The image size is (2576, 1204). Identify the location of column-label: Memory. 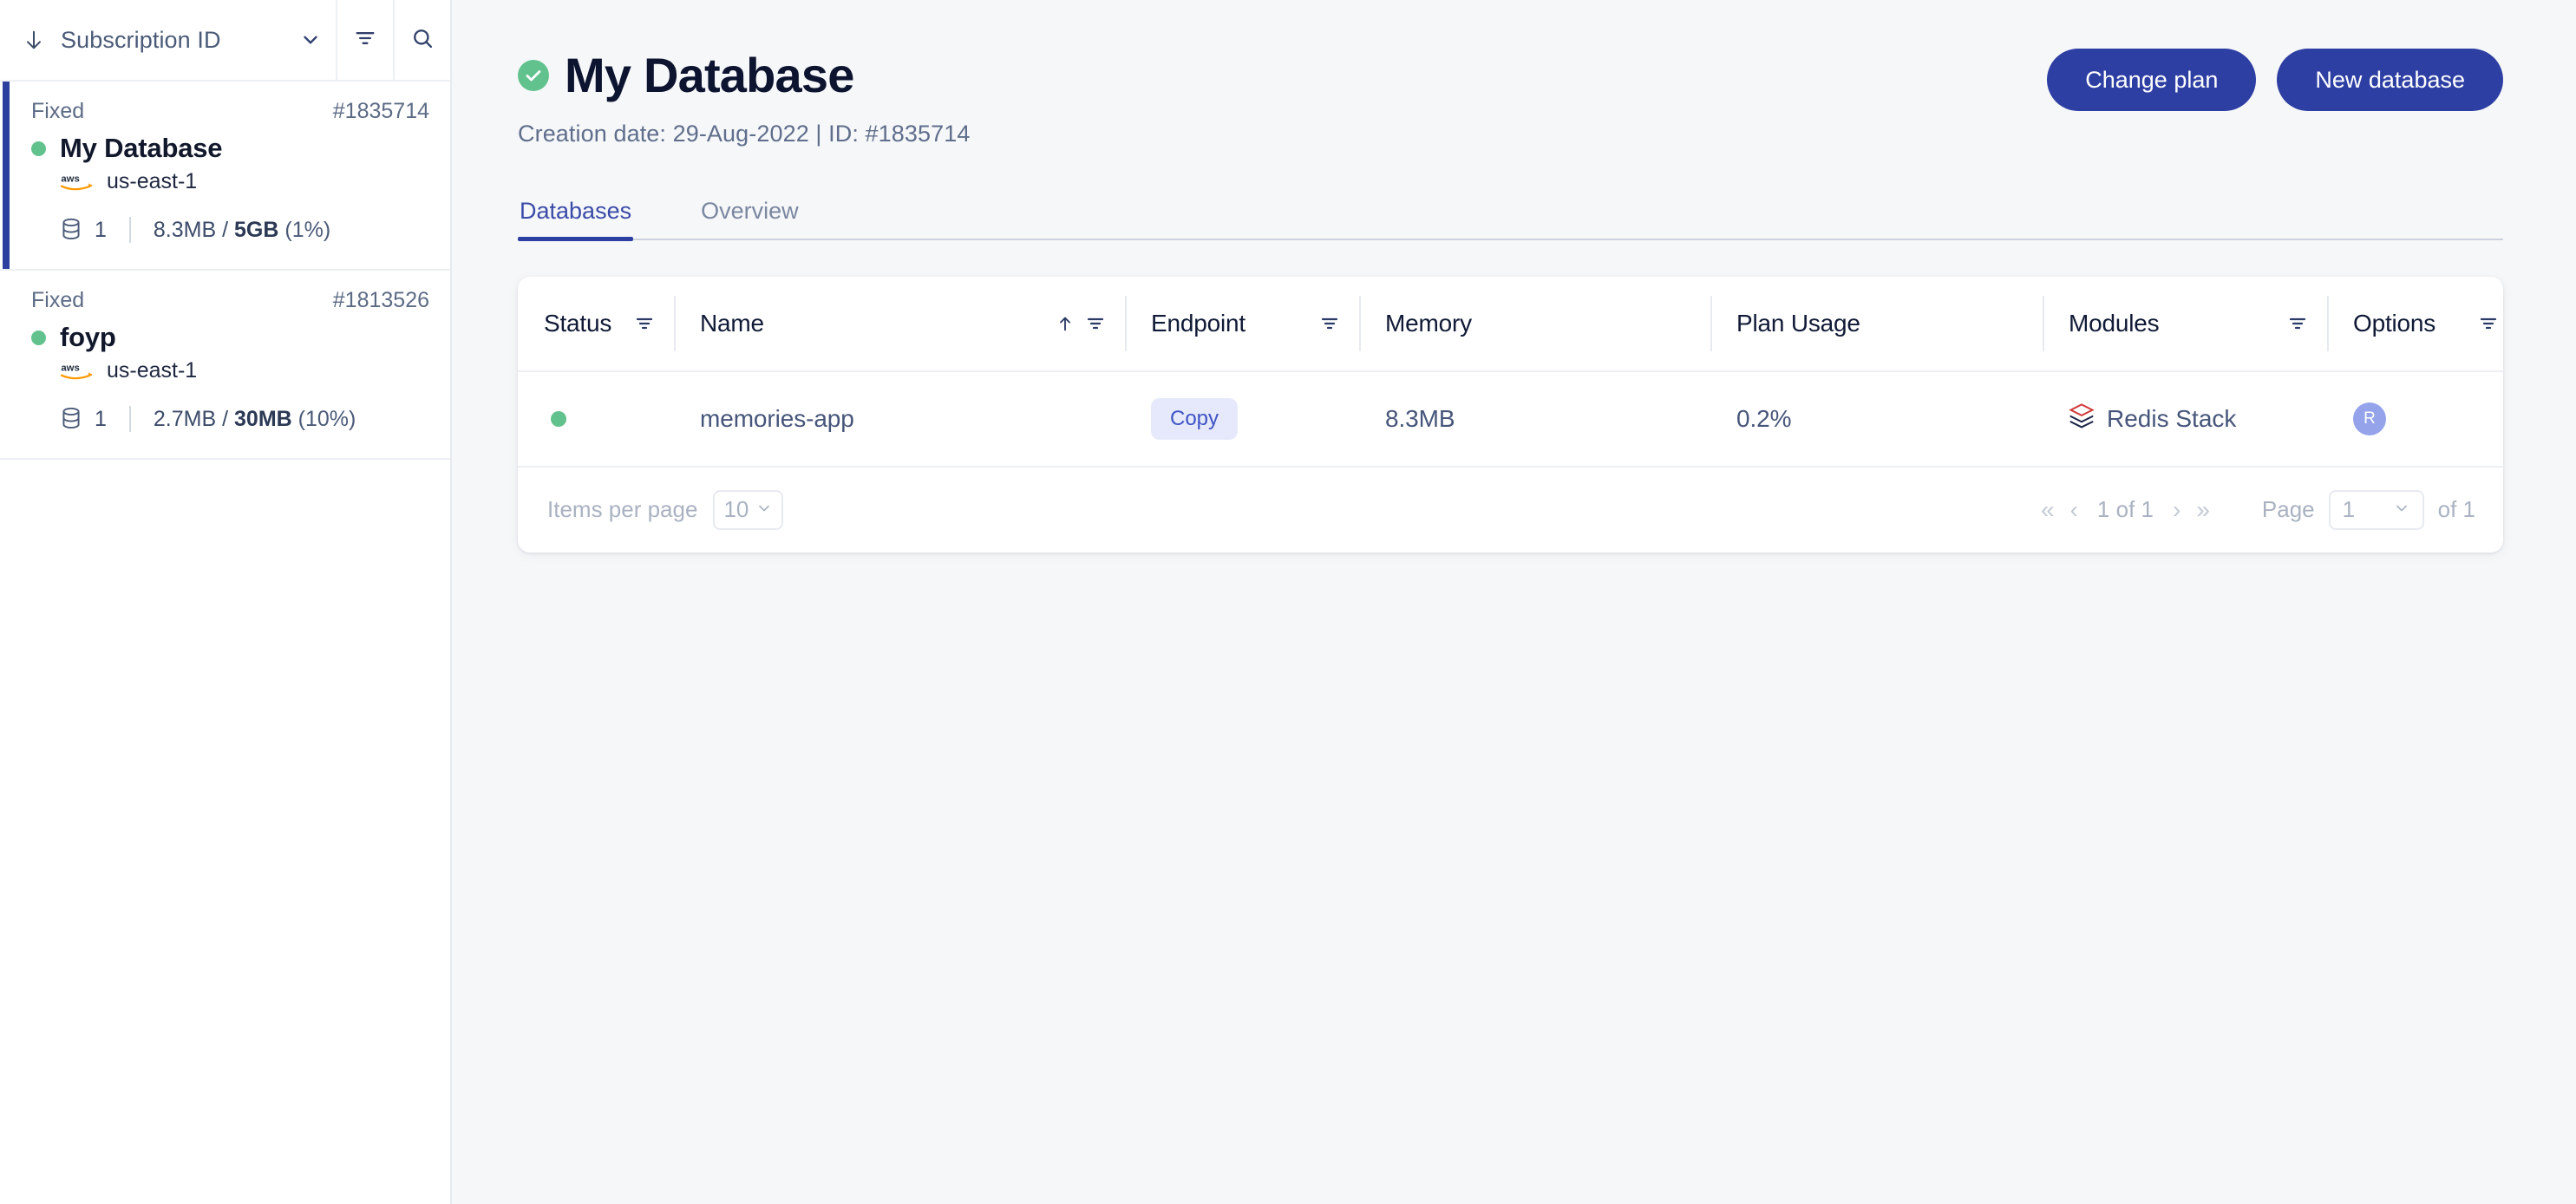
(1428, 323).